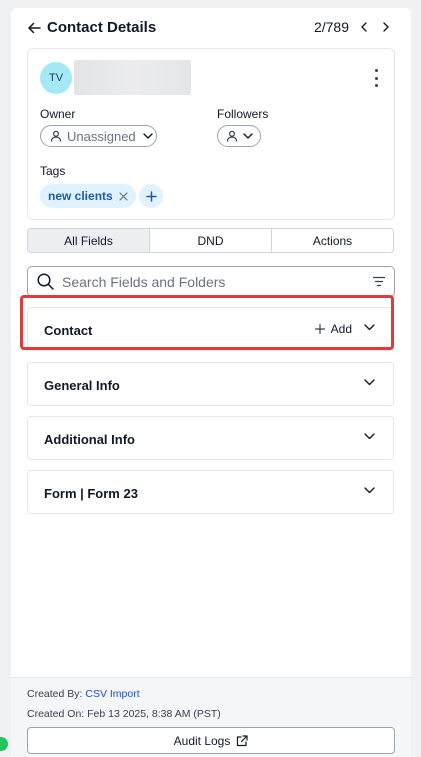 The height and width of the screenshot is (757, 421). I want to click on section-title: General Info, so click(82, 385).